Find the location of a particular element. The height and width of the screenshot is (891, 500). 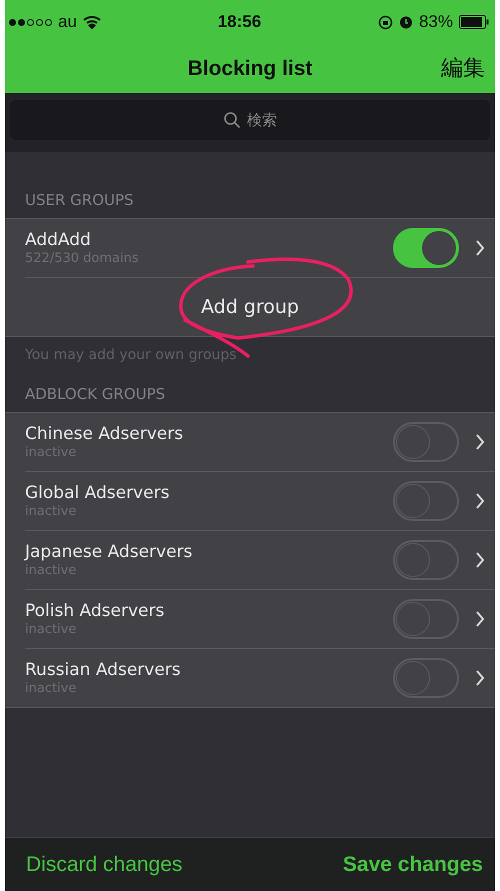

group-name: Japanese Adservers is located at coordinates (109, 552).